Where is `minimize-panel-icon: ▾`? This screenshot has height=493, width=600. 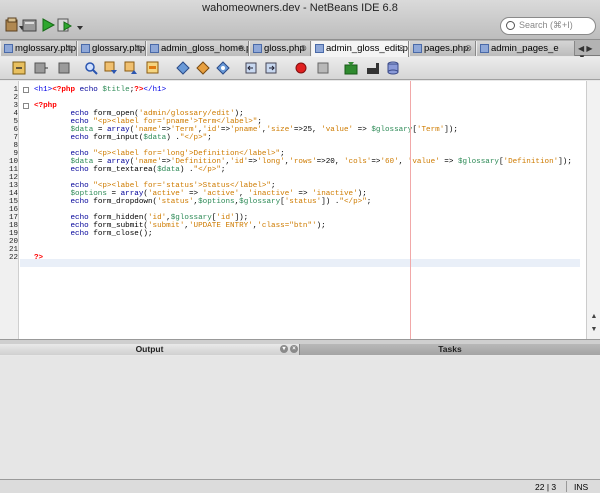 minimize-panel-icon: ▾ is located at coordinates (284, 349).